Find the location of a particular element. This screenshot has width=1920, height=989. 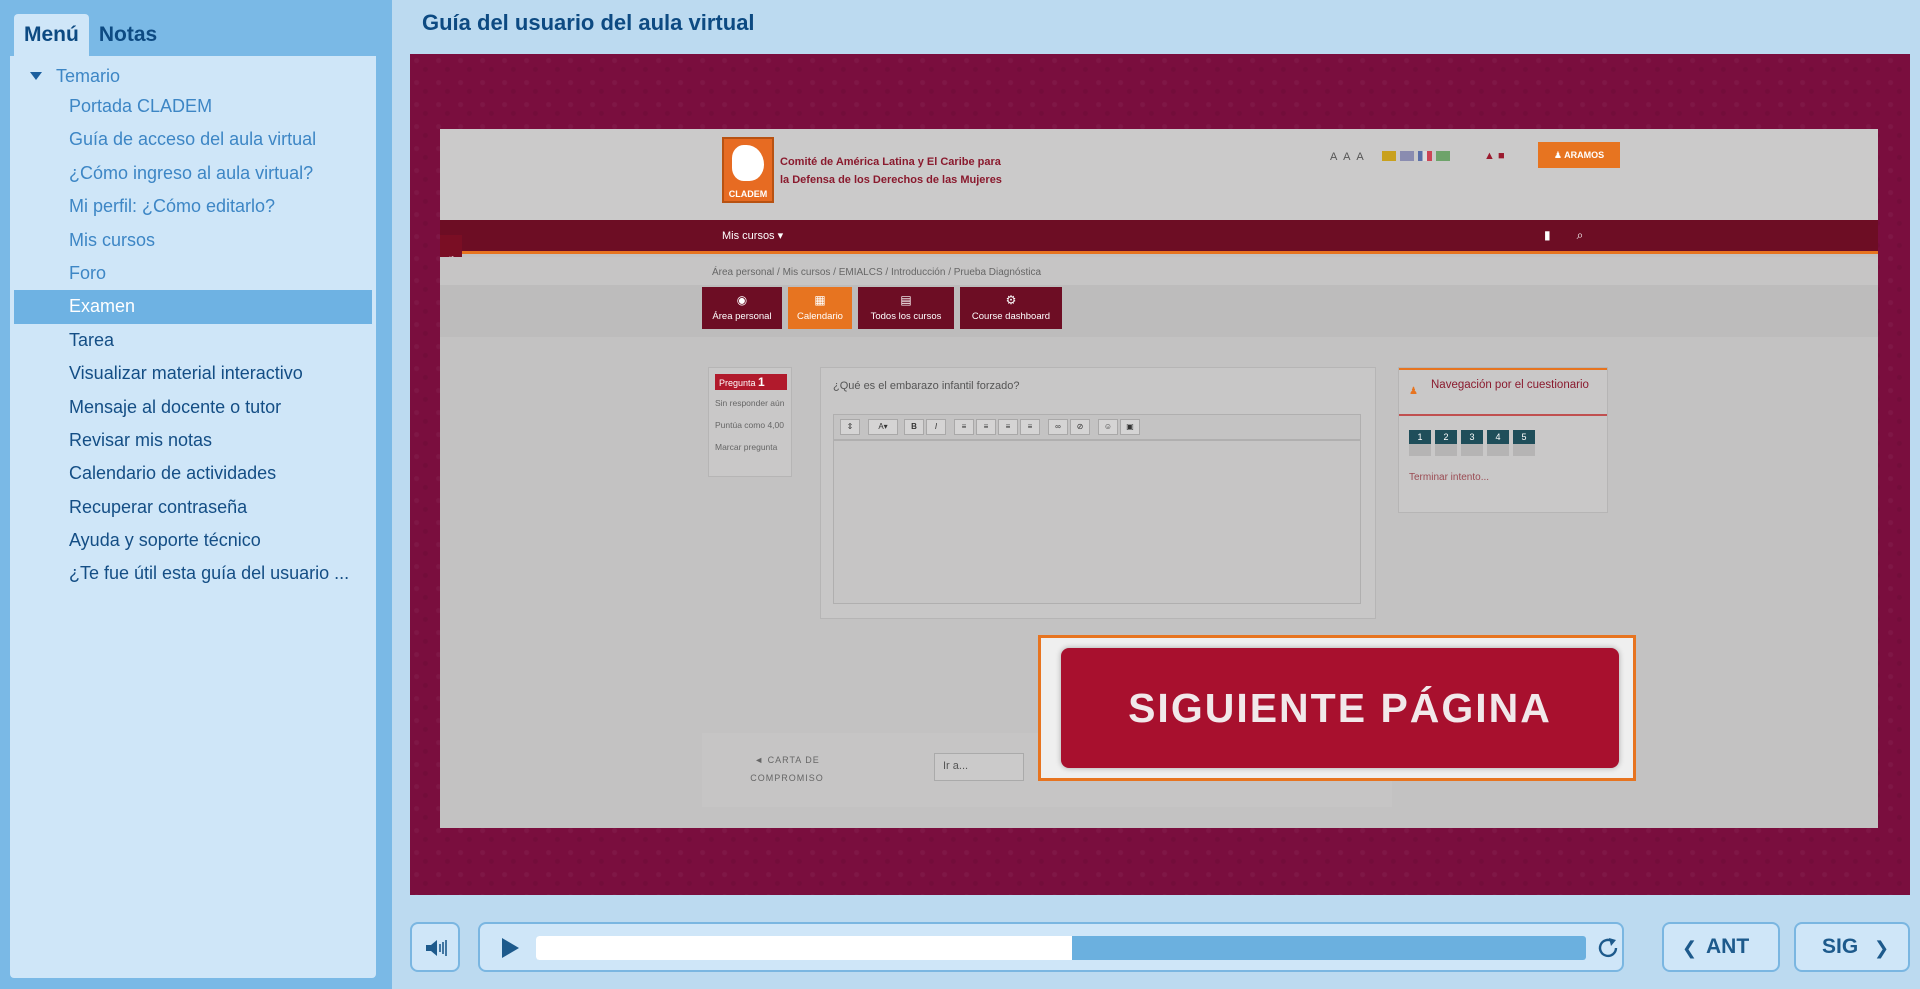

next-button: SIG ❯ is located at coordinates (1852, 947).